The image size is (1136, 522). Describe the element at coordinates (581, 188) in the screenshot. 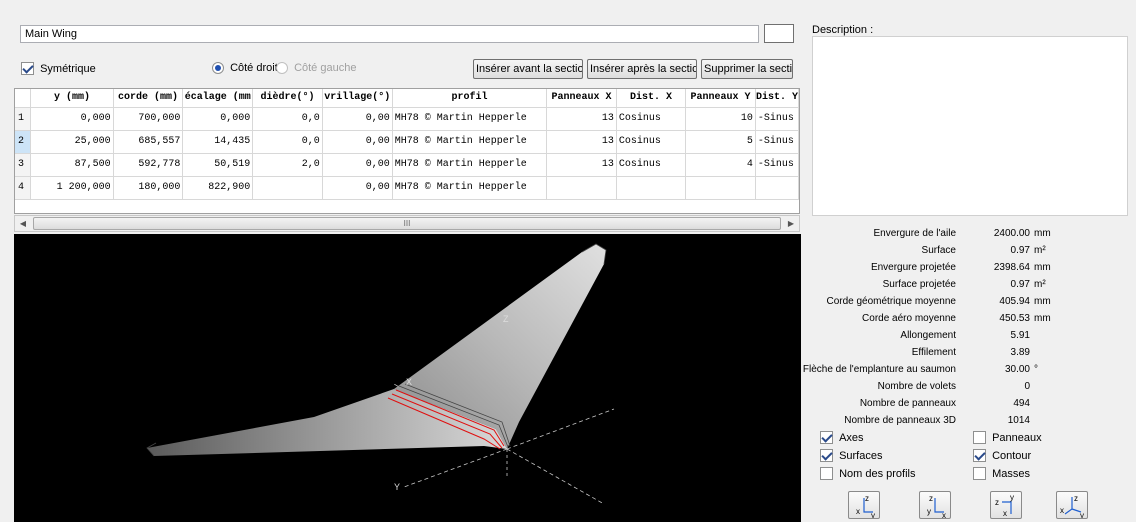

I see `cell-panneaux-x` at that location.